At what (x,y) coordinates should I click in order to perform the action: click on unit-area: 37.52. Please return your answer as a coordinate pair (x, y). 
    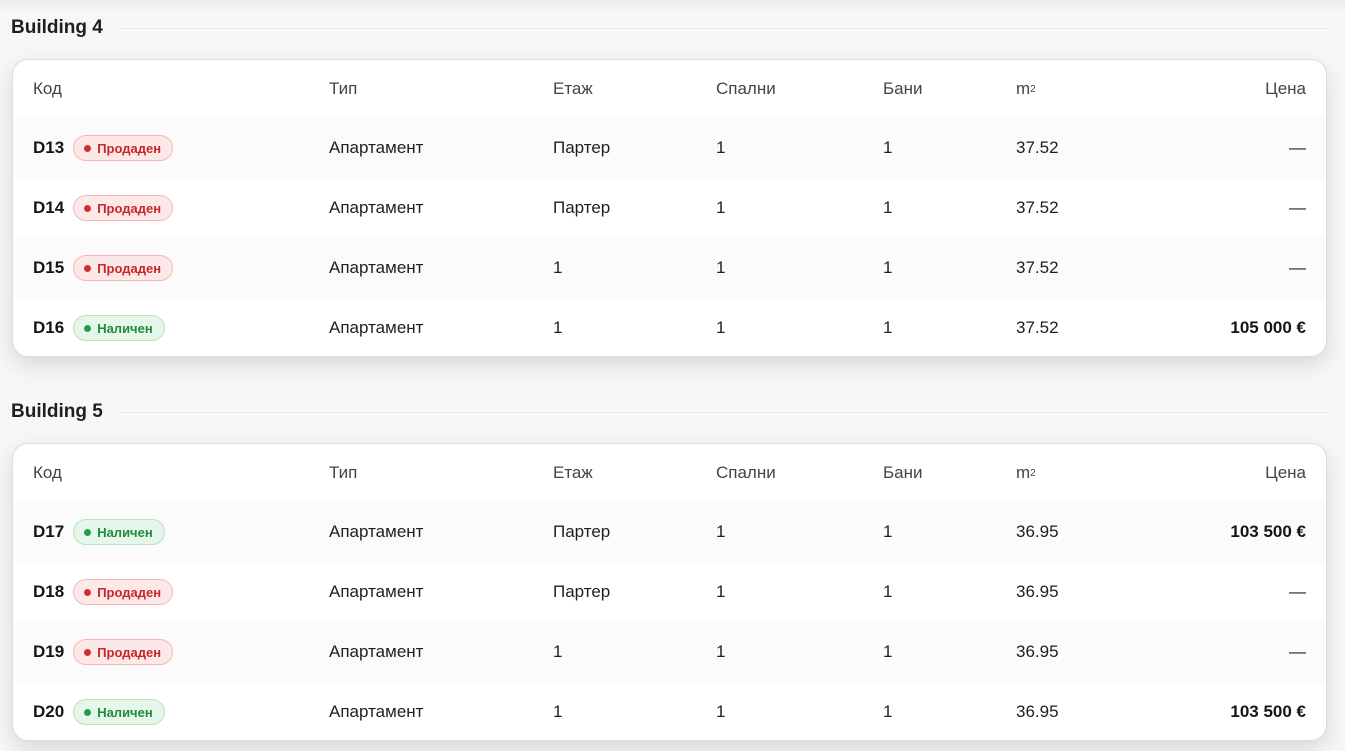
    Looking at the image, I should click on (1037, 267).